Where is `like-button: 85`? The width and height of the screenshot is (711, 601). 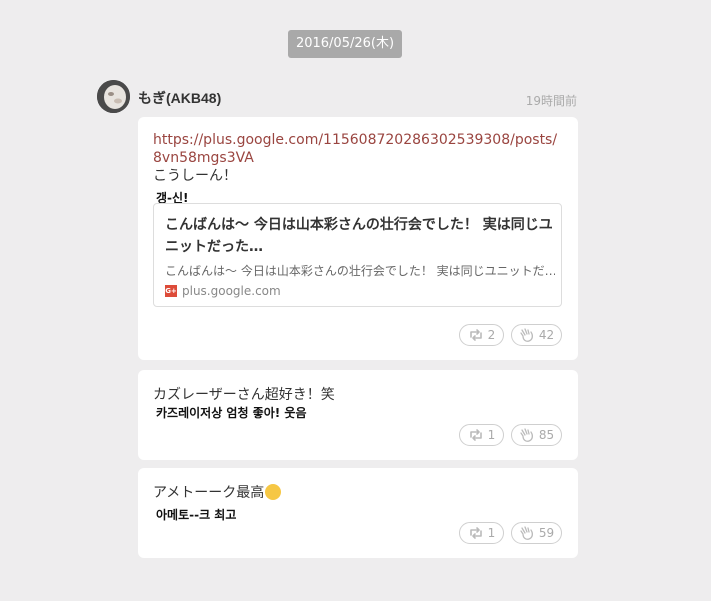 like-button: 85 is located at coordinates (536, 435).